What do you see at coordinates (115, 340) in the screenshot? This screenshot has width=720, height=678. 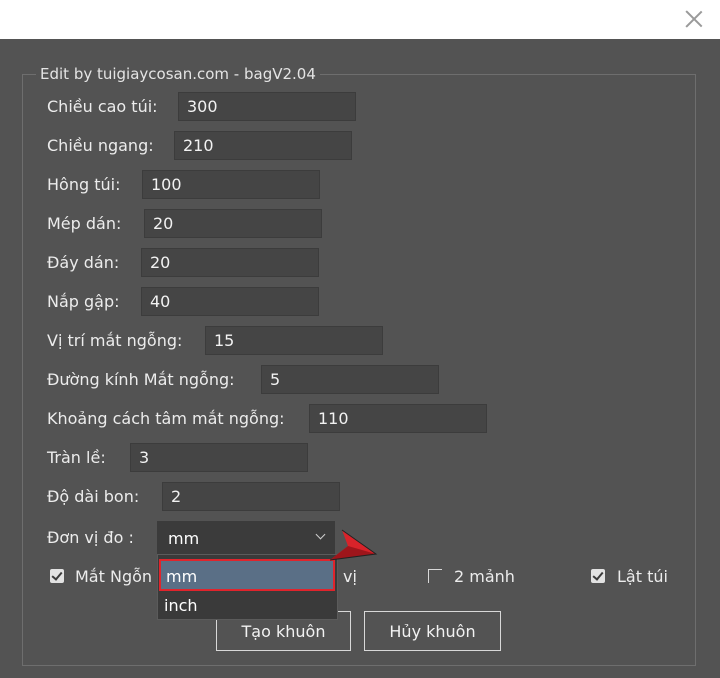 I see `label-vi-tri-mat-ngong: Vị trí mắt ngỗng:` at bounding box center [115, 340].